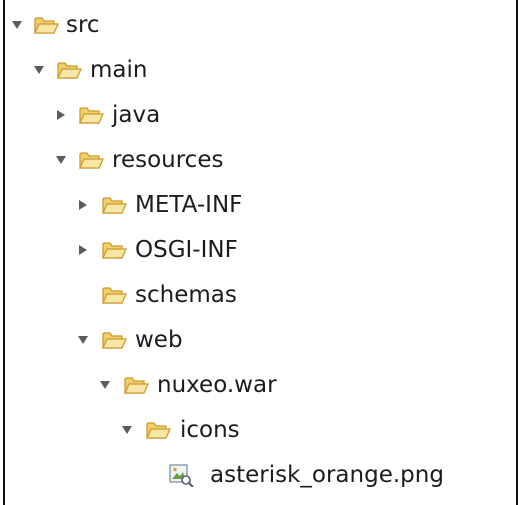  Describe the element at coordinates (168, 160) in the screenshot. I see `tree-item-label: resources` at that location.